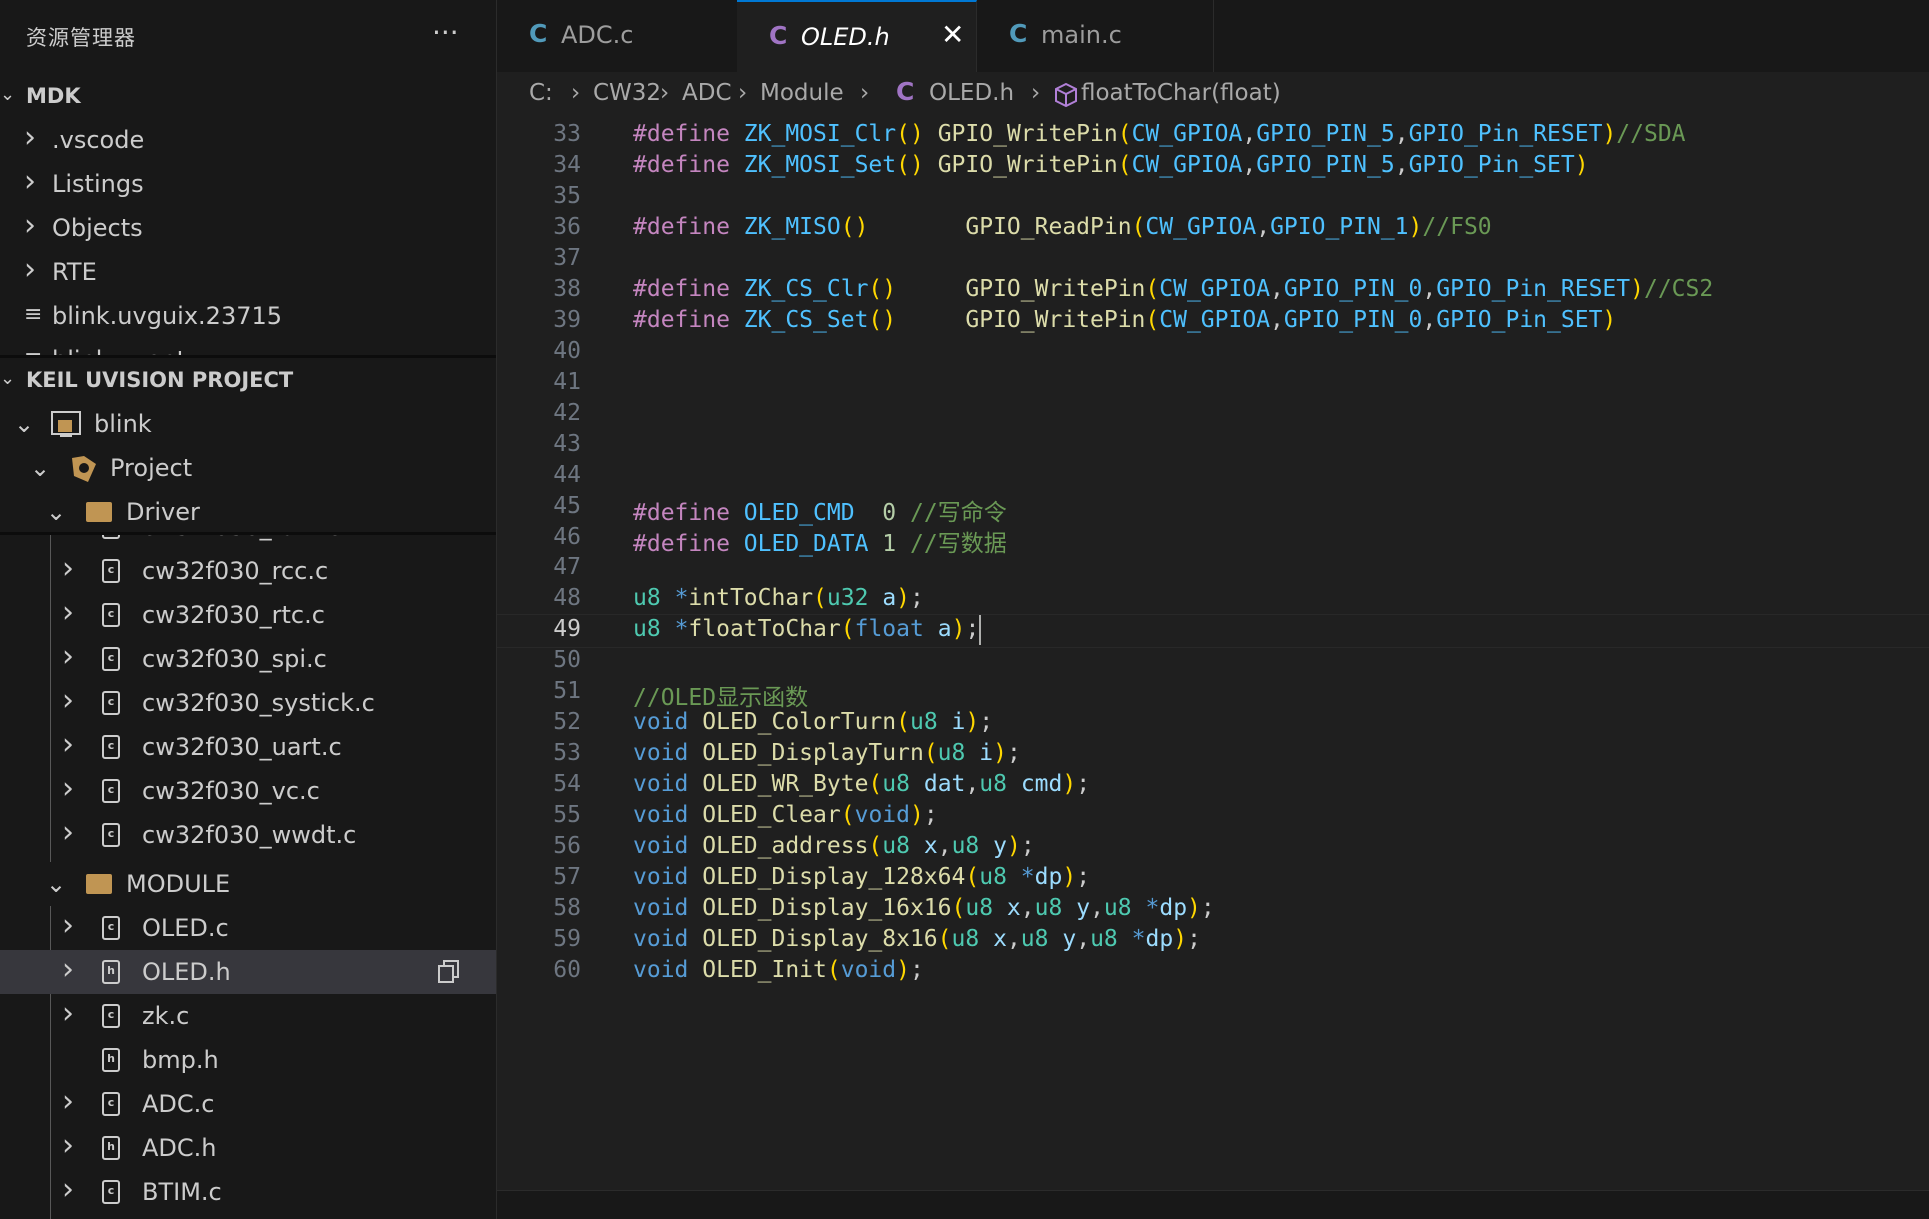 This screenshot has height=1219, width=1929. I want to click on line-number: 35, so click(567, 196).